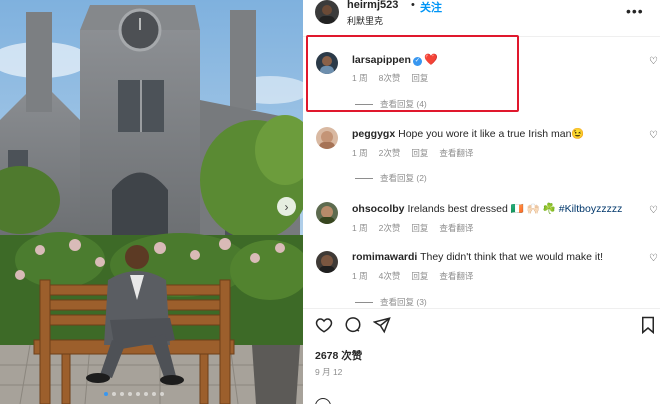 This screenshot has width=660, height=404. Describe the element at coordinates (403, 104) in the screenshot. I see `view-replies-label: 查看回复 (4)` at that location.